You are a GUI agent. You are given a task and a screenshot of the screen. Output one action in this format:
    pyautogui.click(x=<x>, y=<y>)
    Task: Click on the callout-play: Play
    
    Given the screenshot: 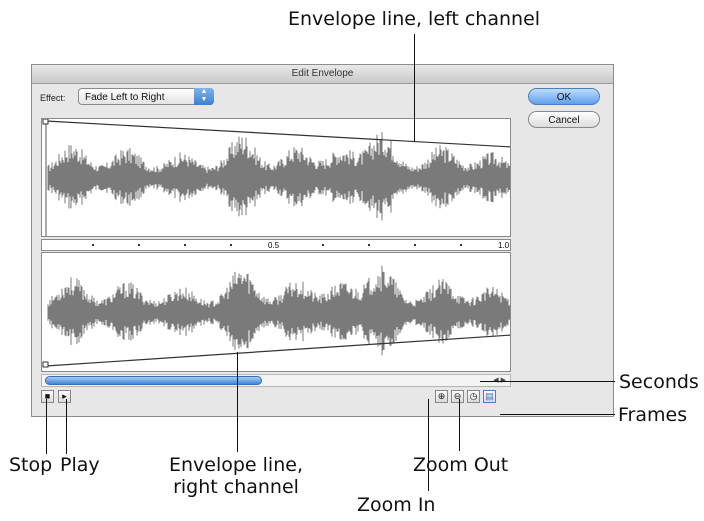 What is the action you would take?
    pyautogui.click(x=80, y=465)
    